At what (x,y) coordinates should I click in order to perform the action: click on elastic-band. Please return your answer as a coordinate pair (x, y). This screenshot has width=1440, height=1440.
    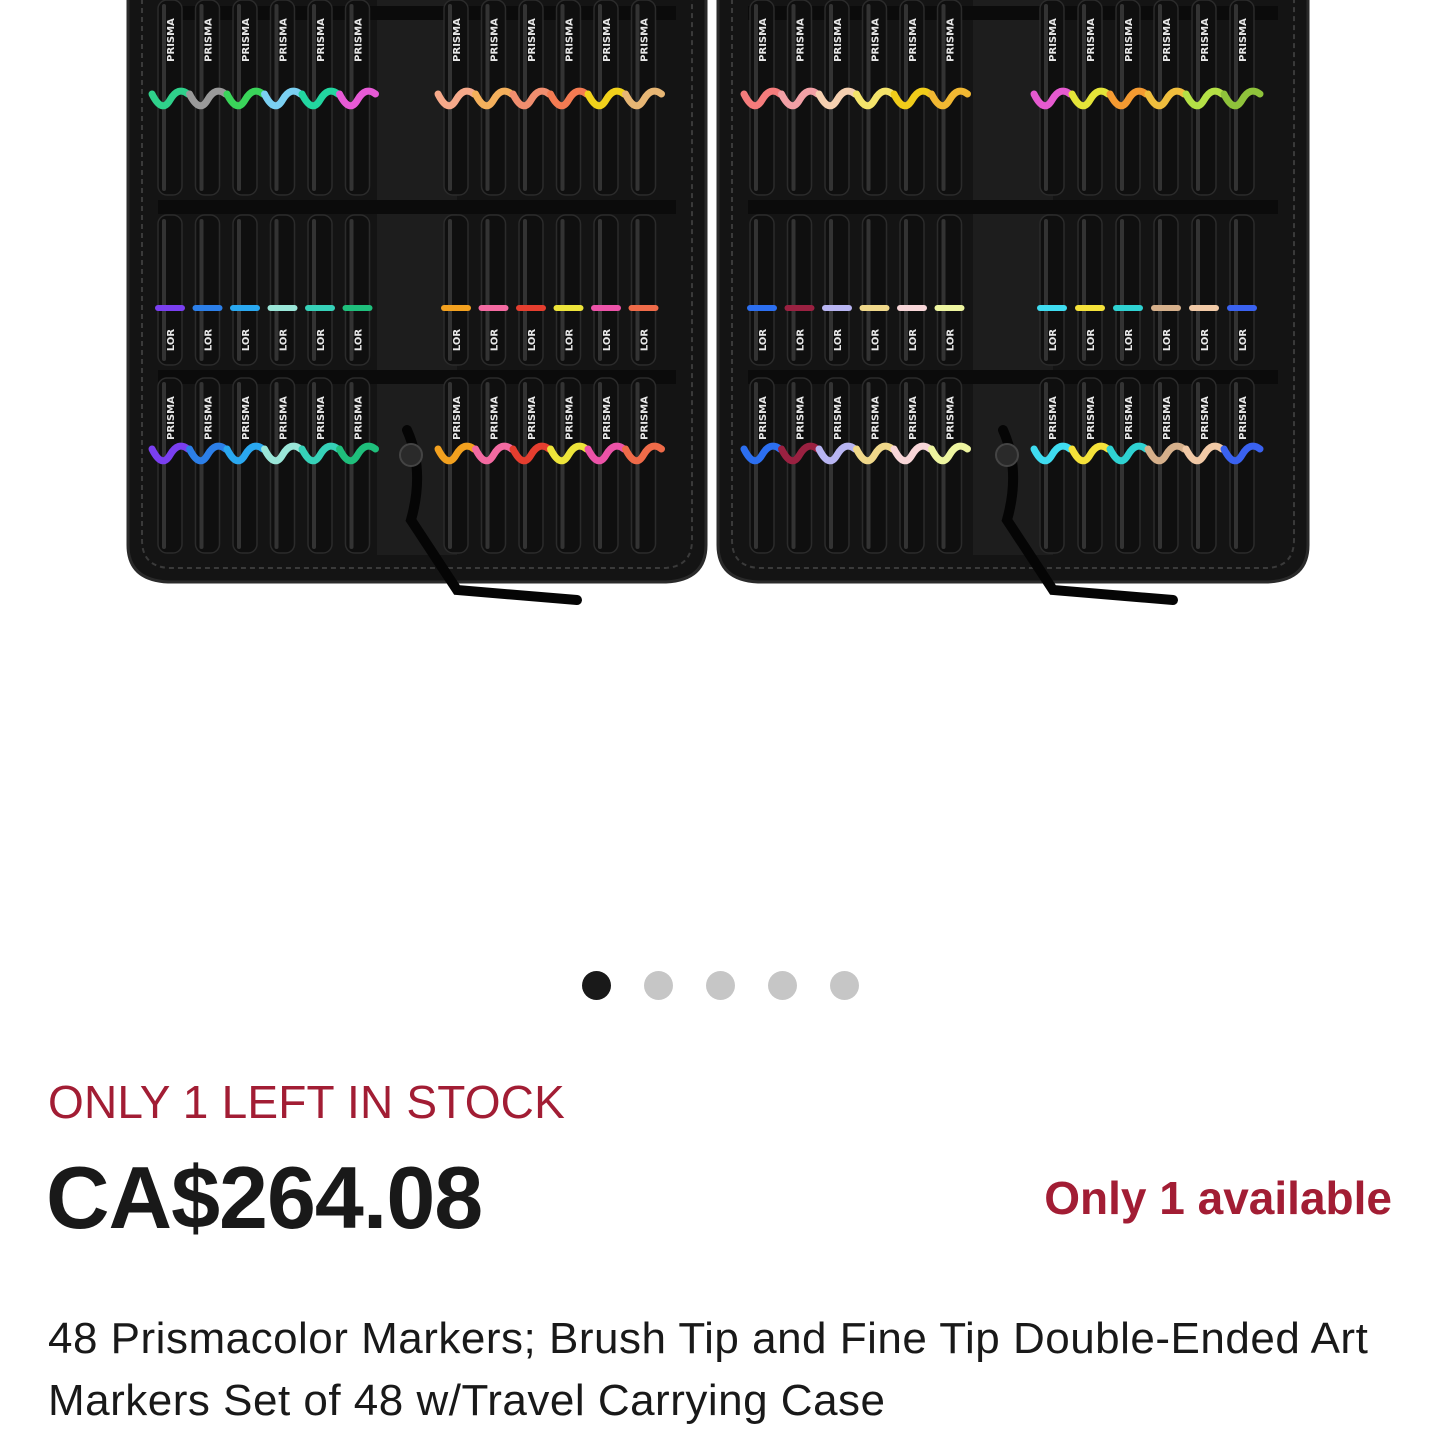
    Looking at the image, I should click on (417, 207).